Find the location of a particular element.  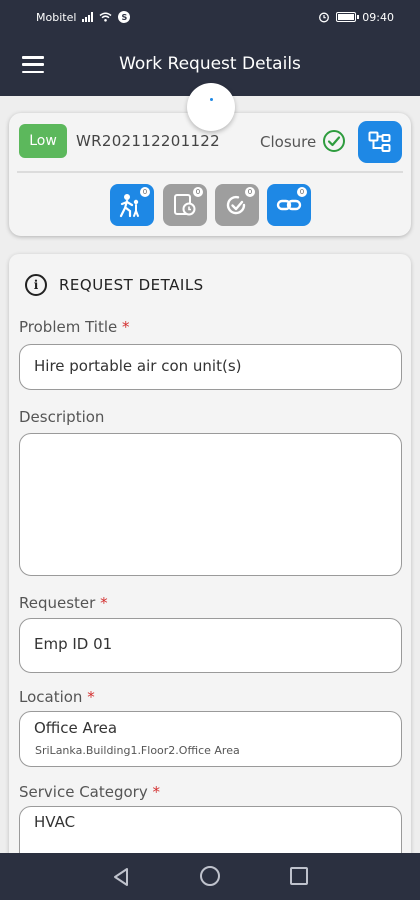

requester-label: Requester * is located at coordinates (63, 603).